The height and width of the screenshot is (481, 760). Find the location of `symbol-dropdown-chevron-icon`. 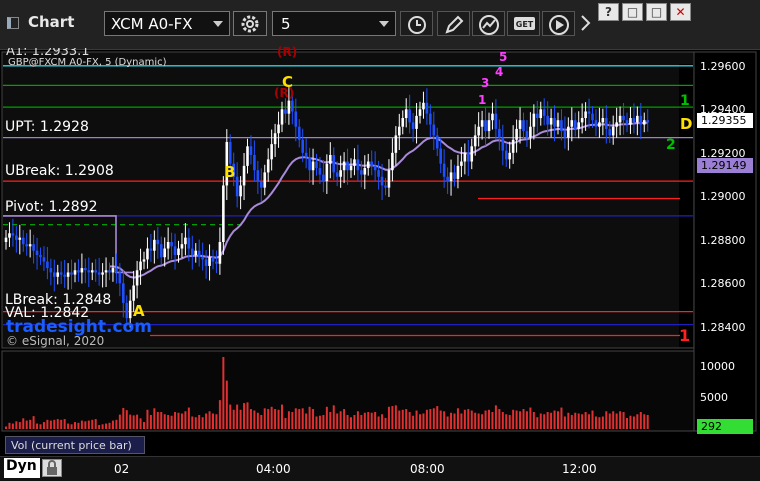

symbol-dropdown-chevron-icon is located at coordinates (218, 24).